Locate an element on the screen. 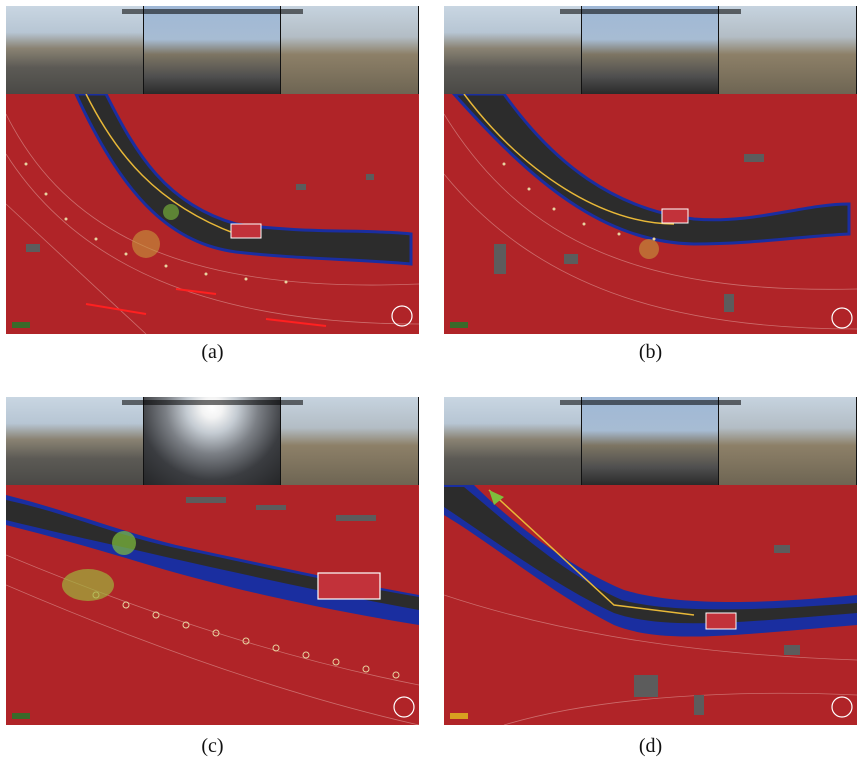 The height and width of the screenshot is (763, 858). panel-caption-b: (b) is located at coordinates (650, 352).